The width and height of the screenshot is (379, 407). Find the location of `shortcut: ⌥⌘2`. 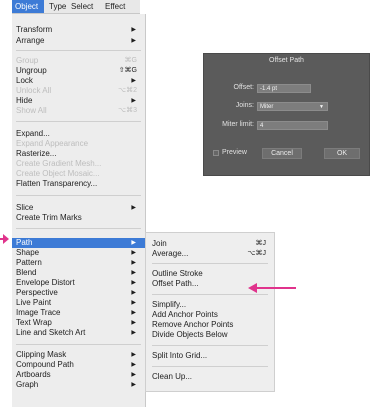

shortcut: ⌥⌘2 is located at coordinates (127, 90).